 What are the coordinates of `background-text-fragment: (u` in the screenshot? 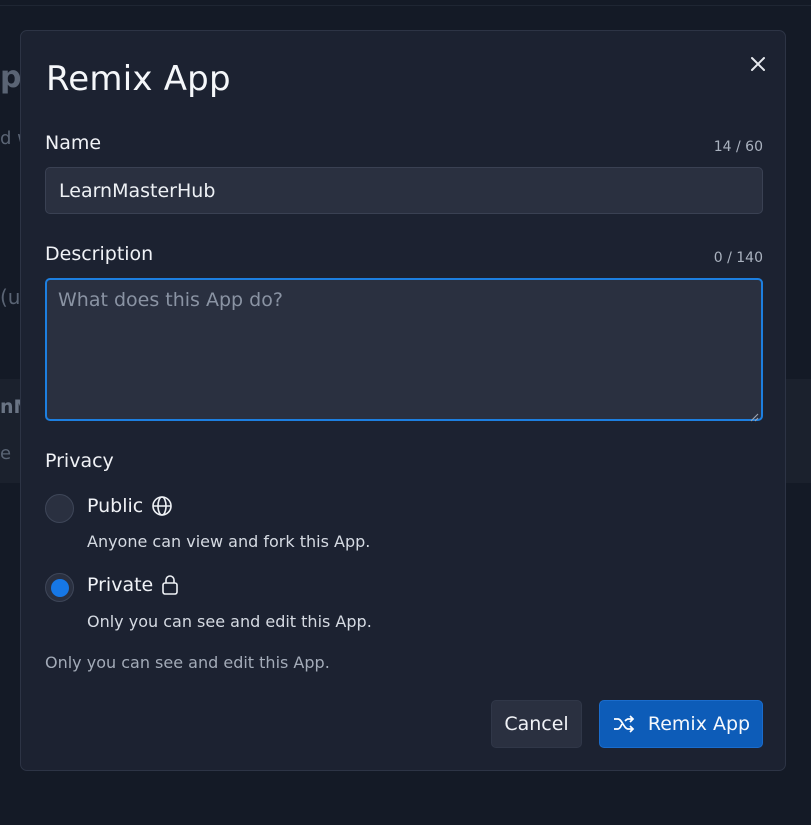 It's located at (10, 297).